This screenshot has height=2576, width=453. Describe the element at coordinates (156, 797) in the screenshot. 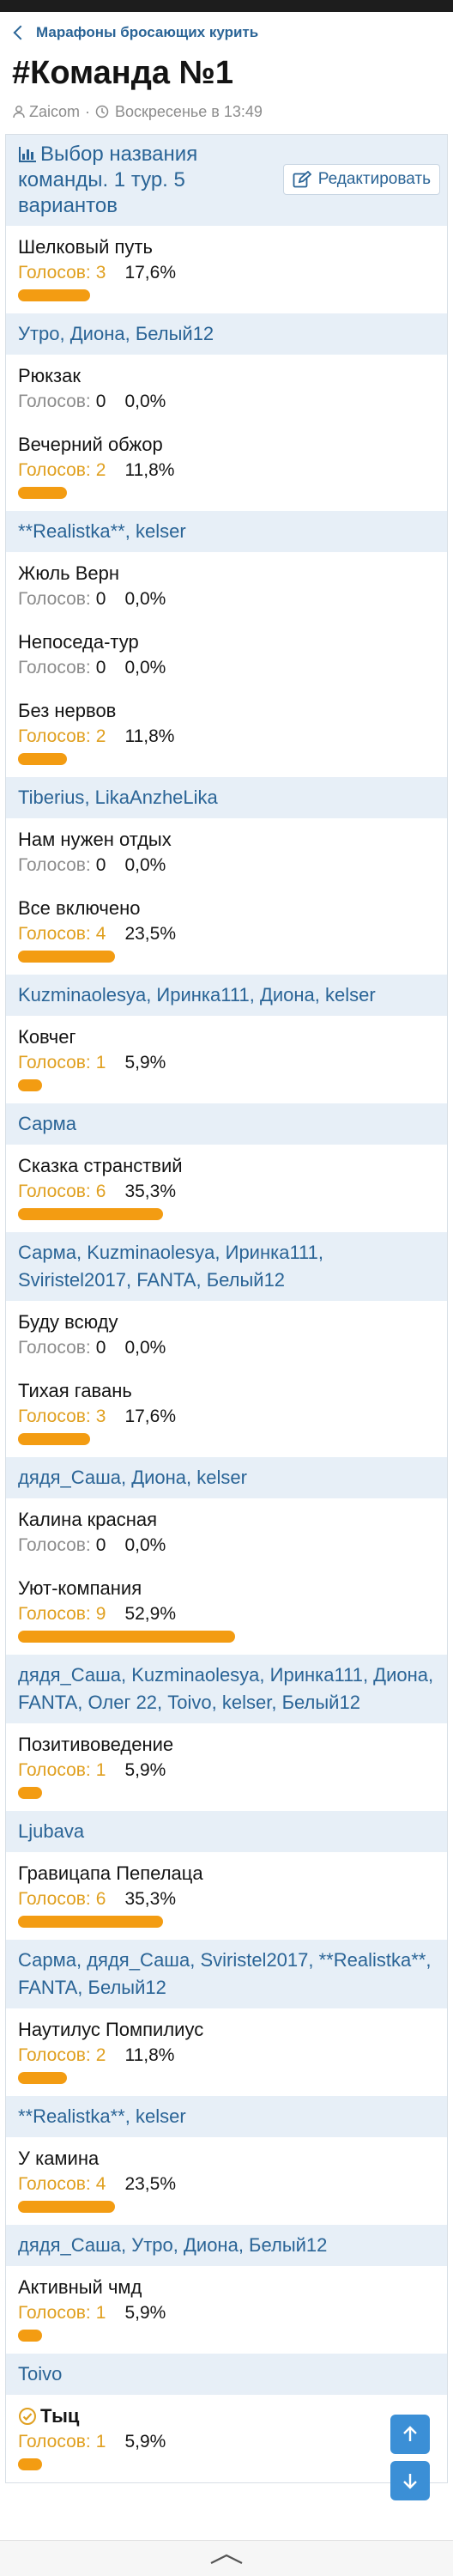

I see `voter-link: LikaAnzheLika` at that location.